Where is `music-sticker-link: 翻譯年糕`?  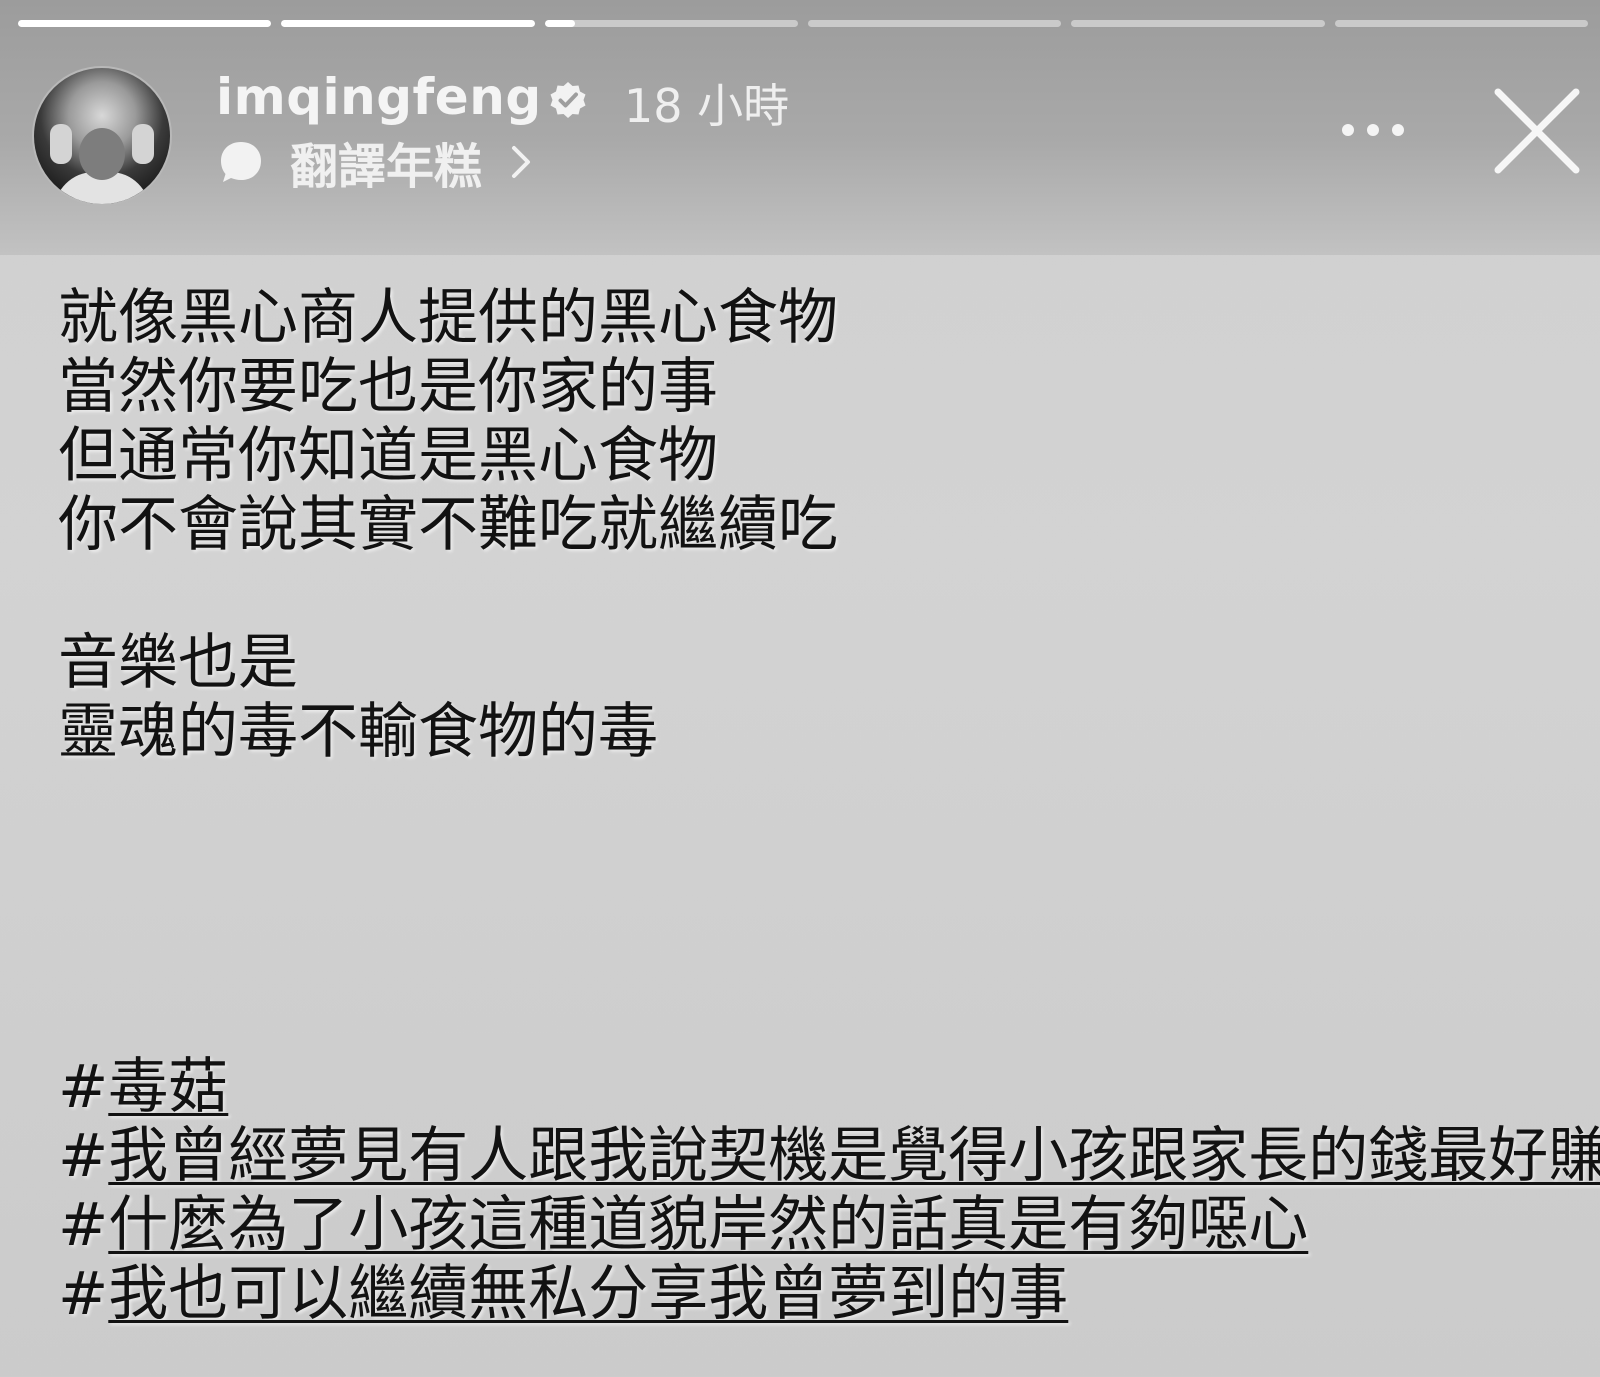
music-sticker-link: 翻譯年糕 is located at coordinates (376, 164).